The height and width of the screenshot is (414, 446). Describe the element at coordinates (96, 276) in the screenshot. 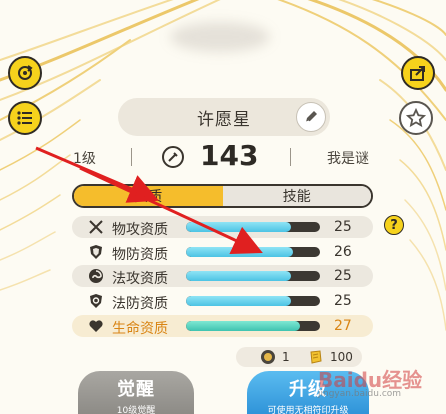

I see `magic-swirl-icon` at that location.